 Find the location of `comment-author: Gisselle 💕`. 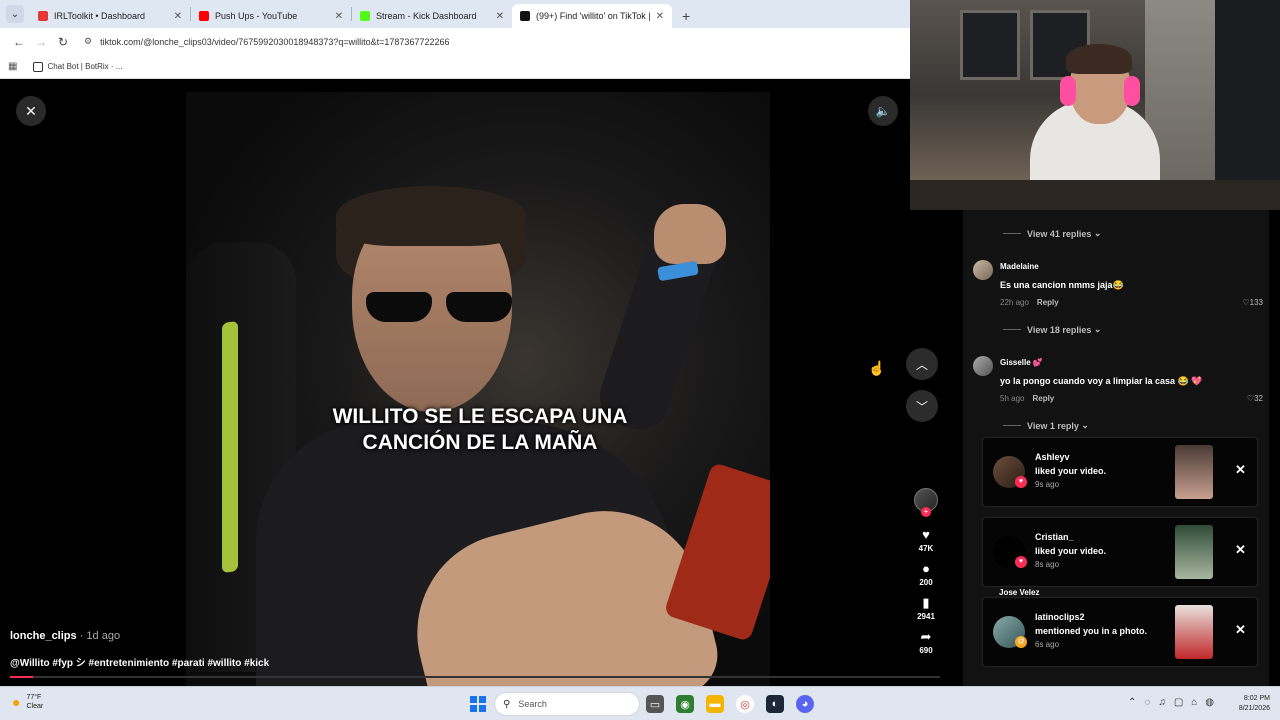

comment-author: Gisselle 💕 is located at coordinates (1021, 362).